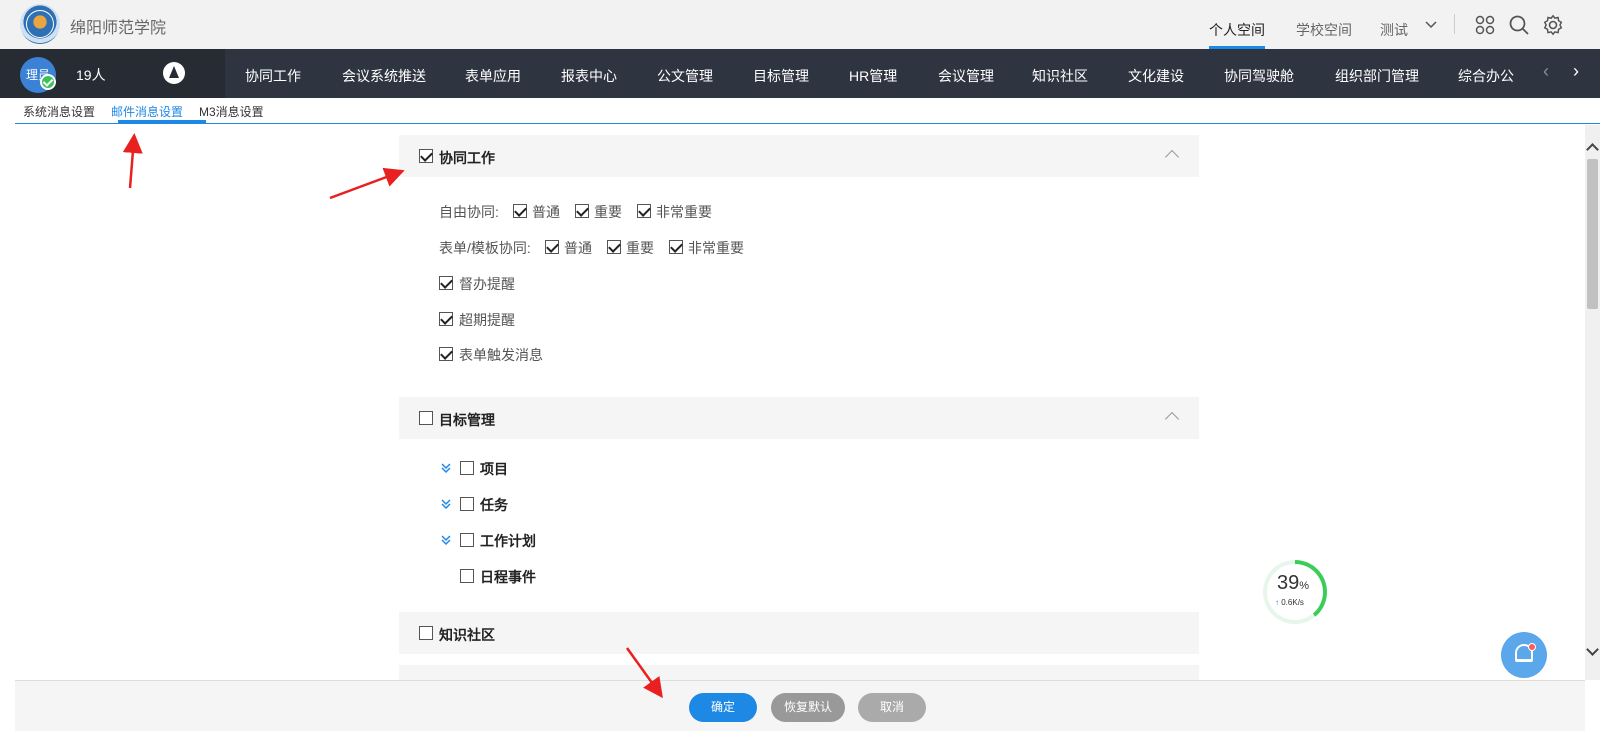  What do you see at coordinates (1524, 655) in the screenshot?
I see `notification-bell-button` at bounding box center [1524, 655].